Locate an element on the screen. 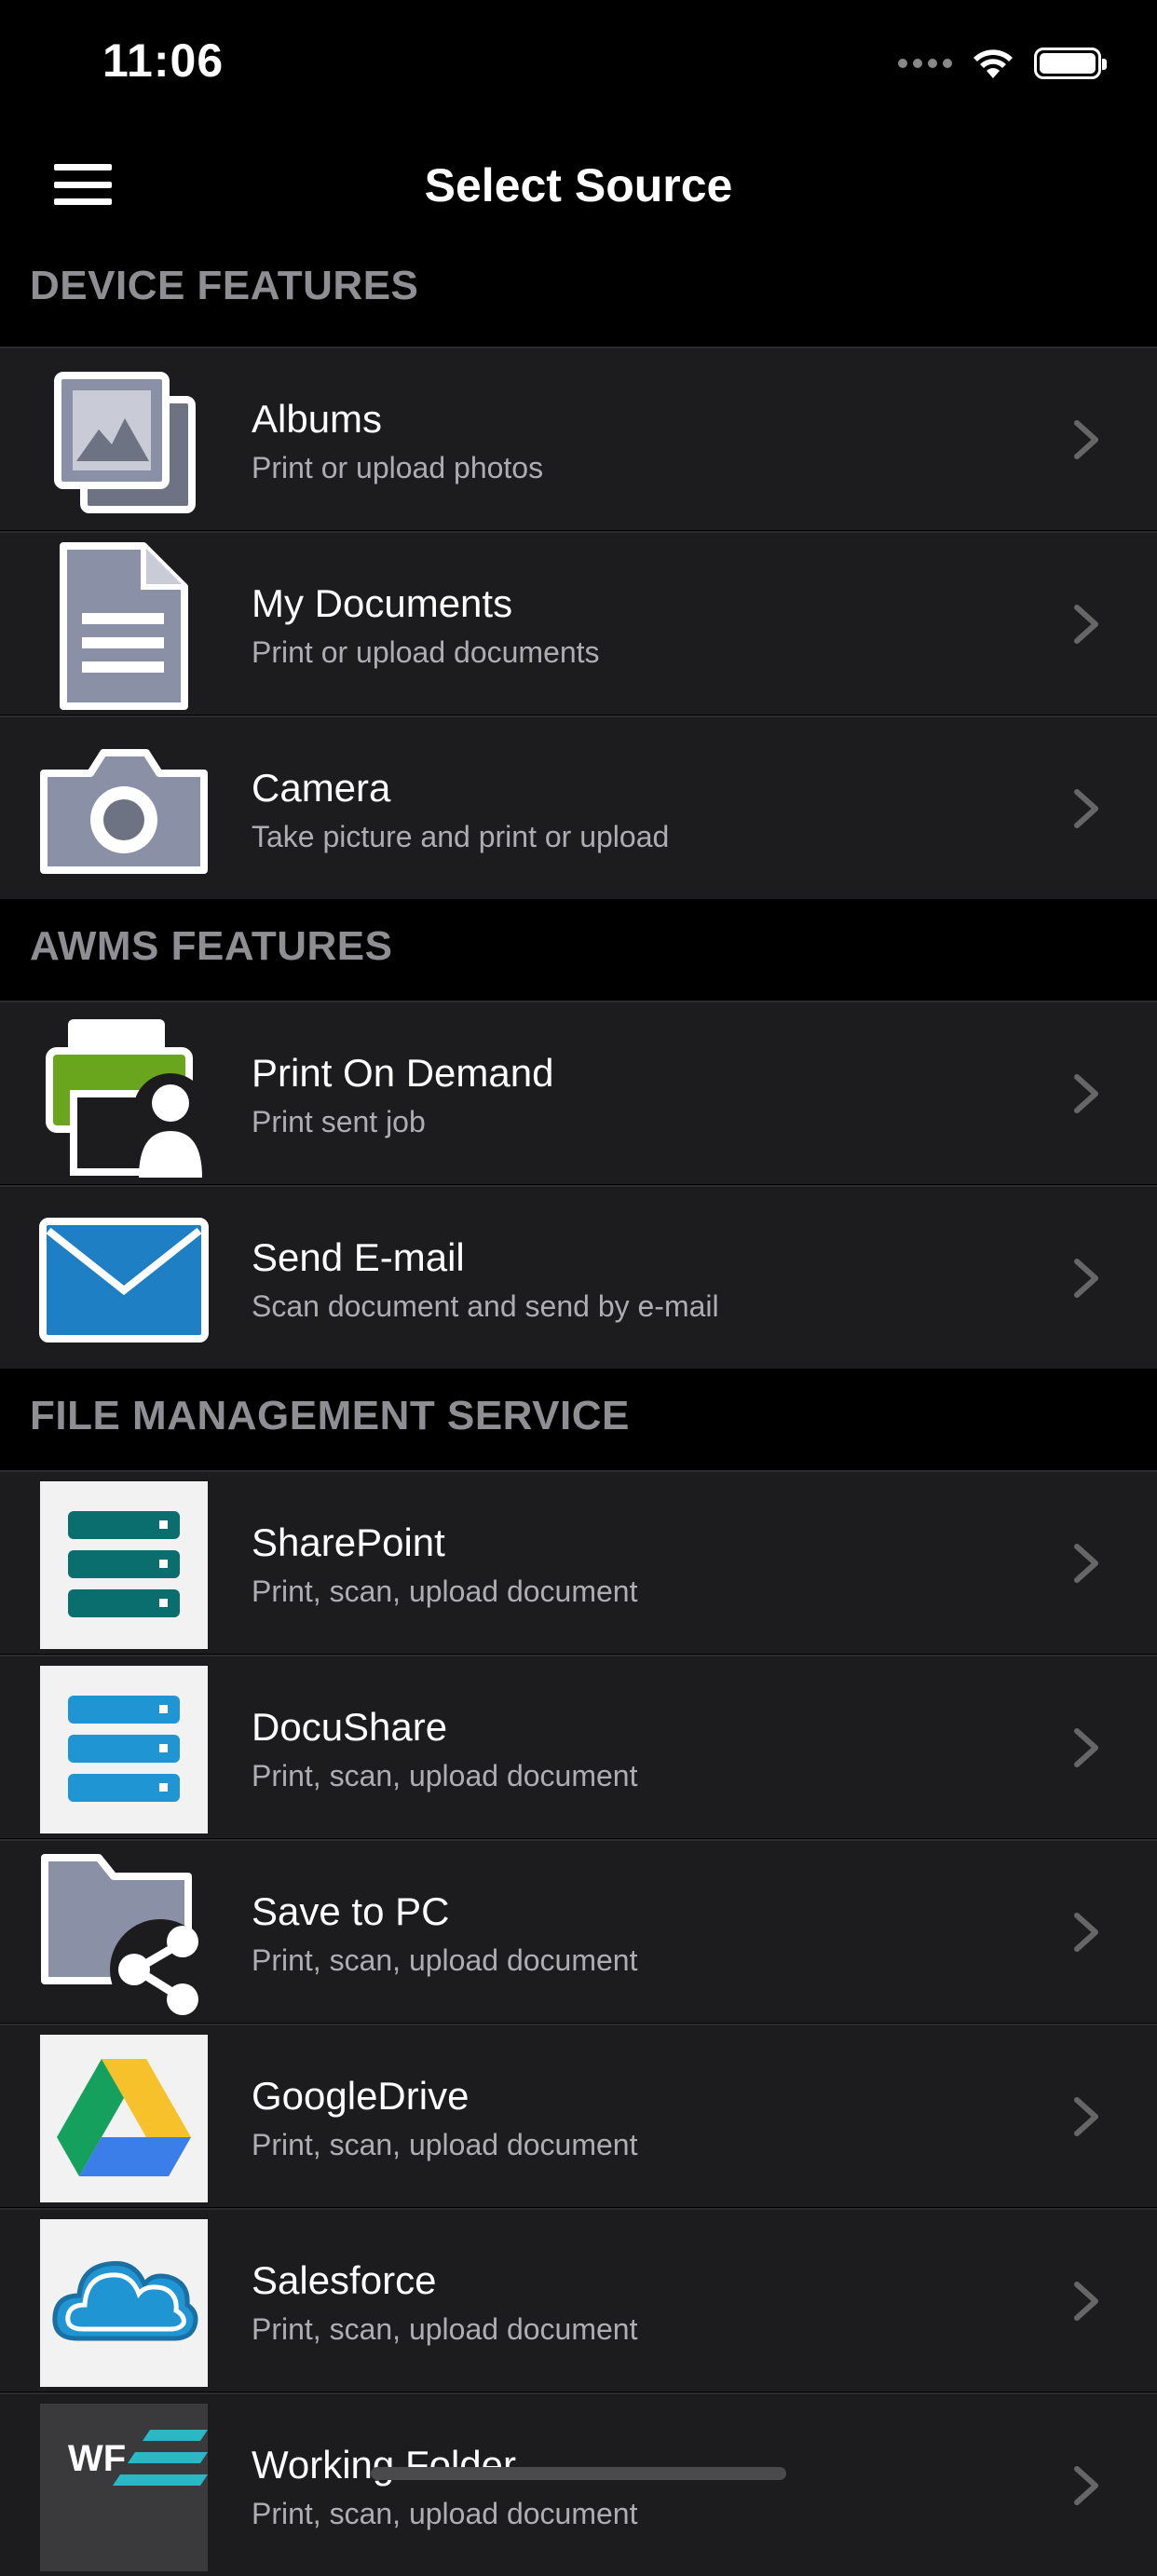 The height and width of the screenshot is (2576, 1157). photo-albums-icon is located at coordinates (123, 442).